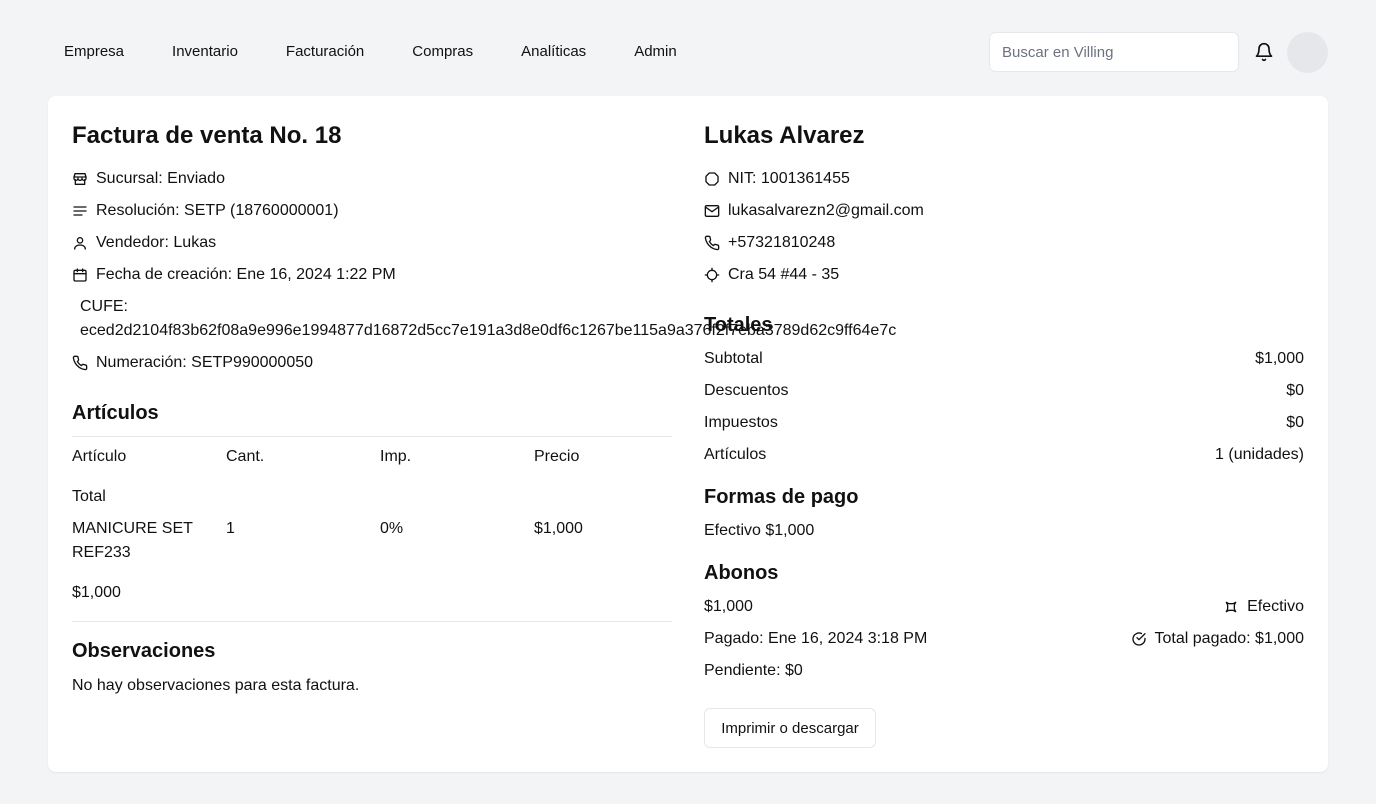 Image resolution: width=1376 pixels, height=804 pixels. Describe the element at coordinates (784, 135) in the screenshot. I see `client-name: Lukas Alvarez` at that location.